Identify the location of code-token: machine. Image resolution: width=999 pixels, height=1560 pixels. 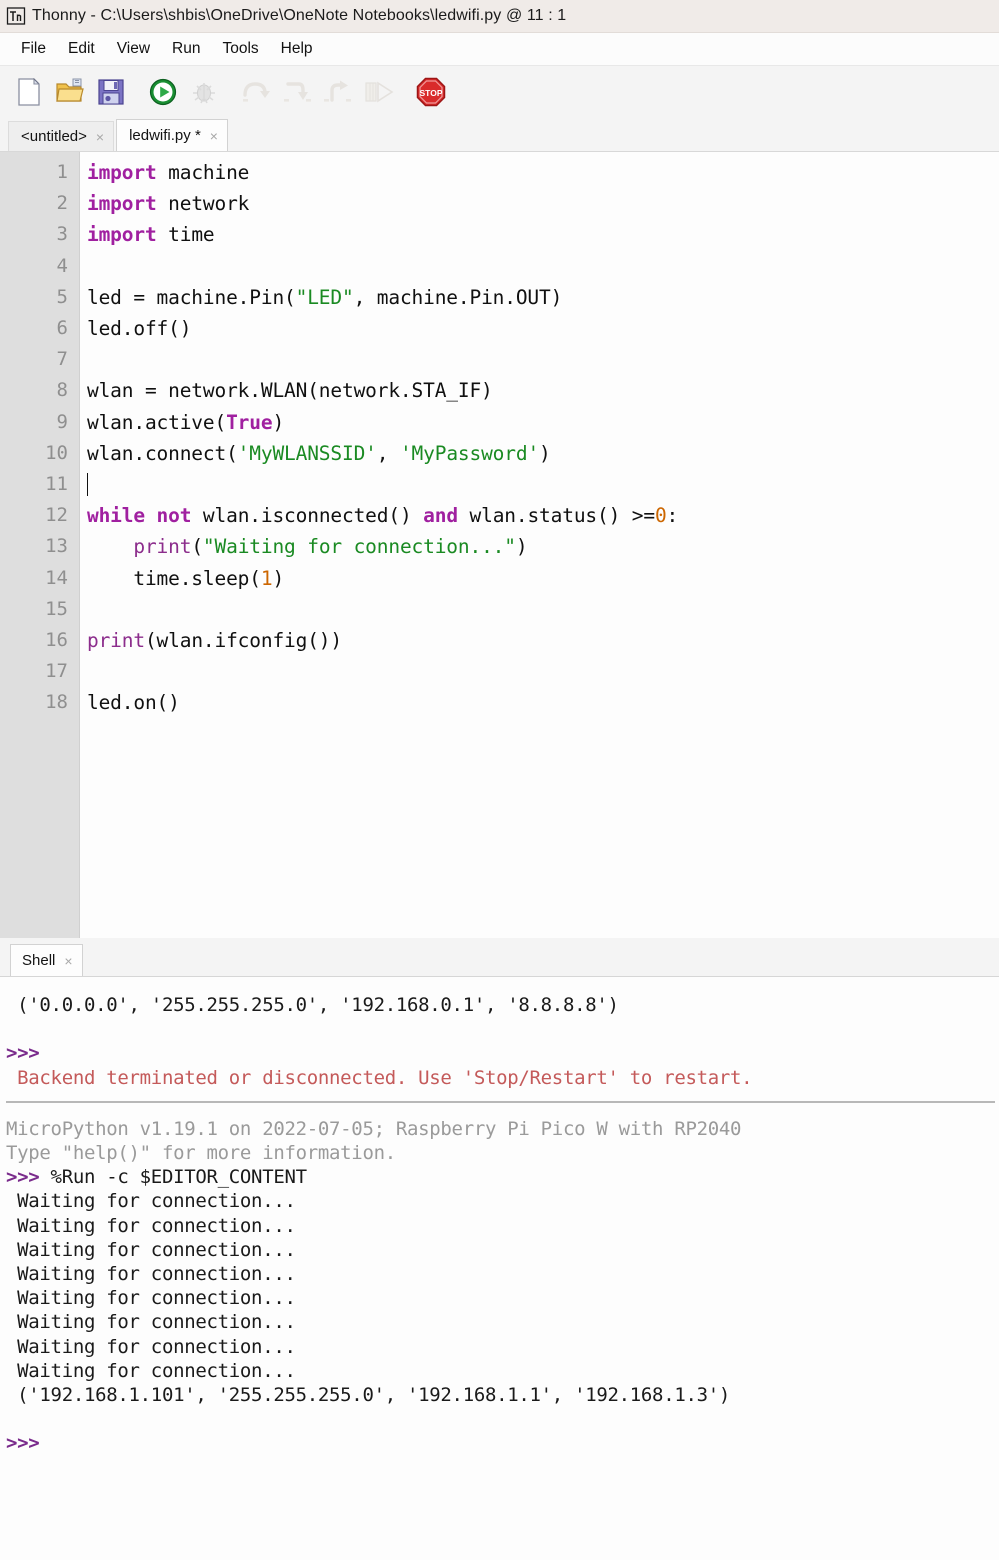
(203, 172).